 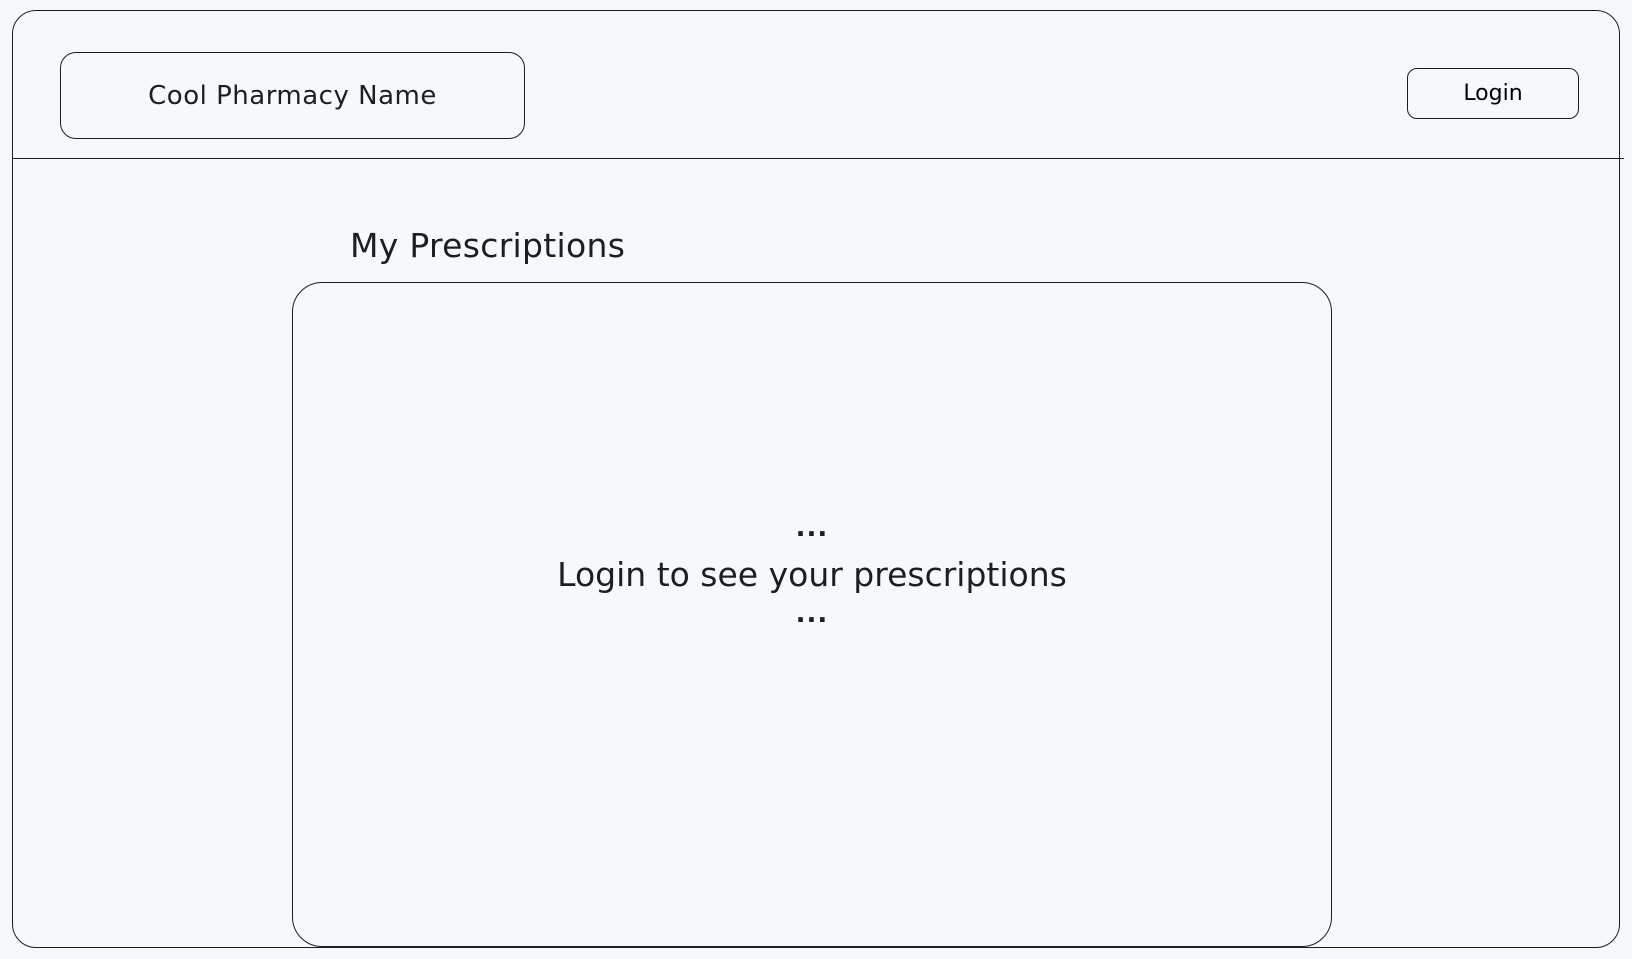 What do you see at coordinates (488, 245) in the screenshot?
I see `page-title: My Prescriptions` at bounding box center [488, 245].